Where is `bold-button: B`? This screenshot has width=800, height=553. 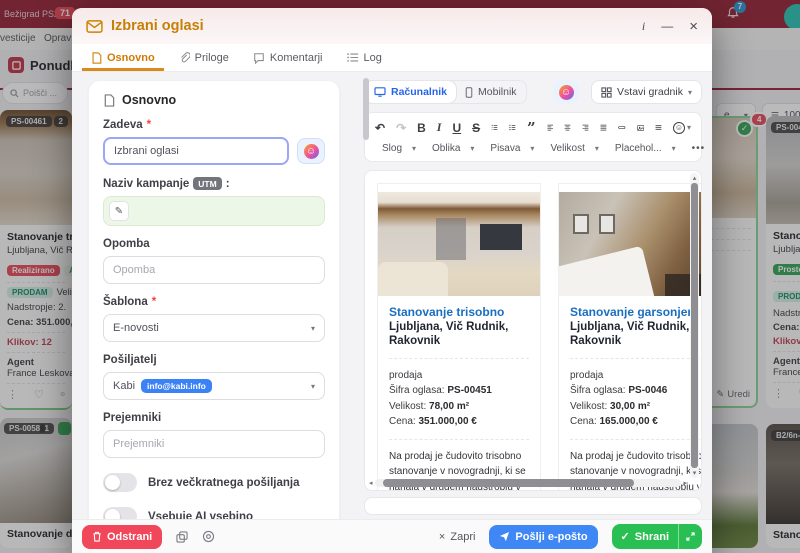
bold-button: B is located at coordinates (421, 128).